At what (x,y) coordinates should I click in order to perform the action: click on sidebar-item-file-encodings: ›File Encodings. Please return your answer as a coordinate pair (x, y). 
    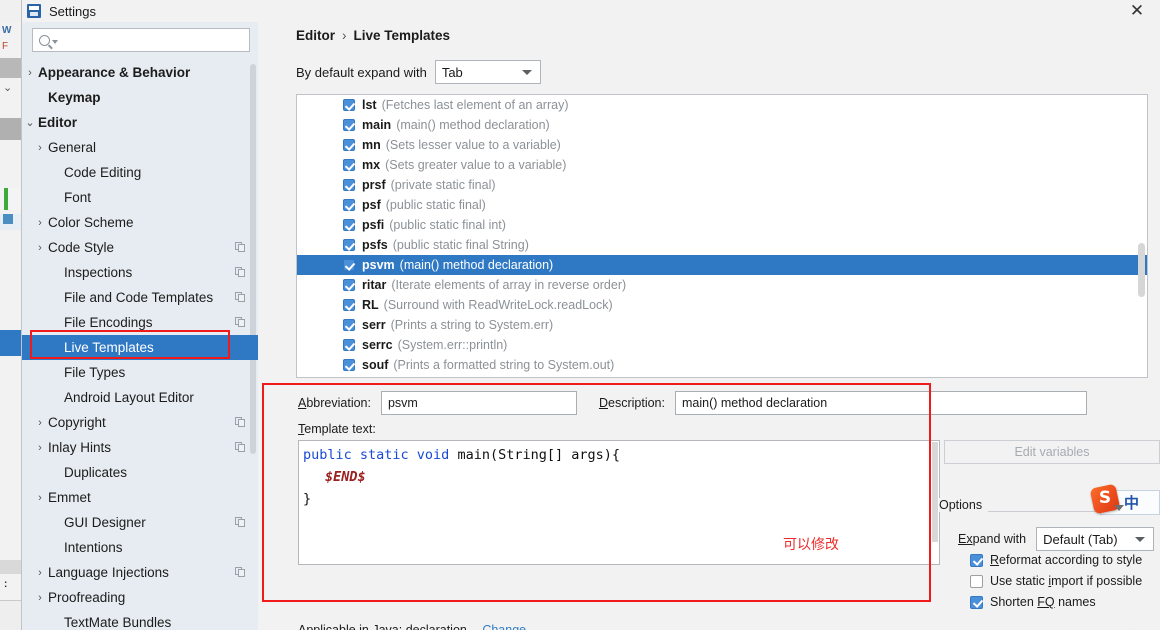
    Looking at the image, I should click on (140, 322).